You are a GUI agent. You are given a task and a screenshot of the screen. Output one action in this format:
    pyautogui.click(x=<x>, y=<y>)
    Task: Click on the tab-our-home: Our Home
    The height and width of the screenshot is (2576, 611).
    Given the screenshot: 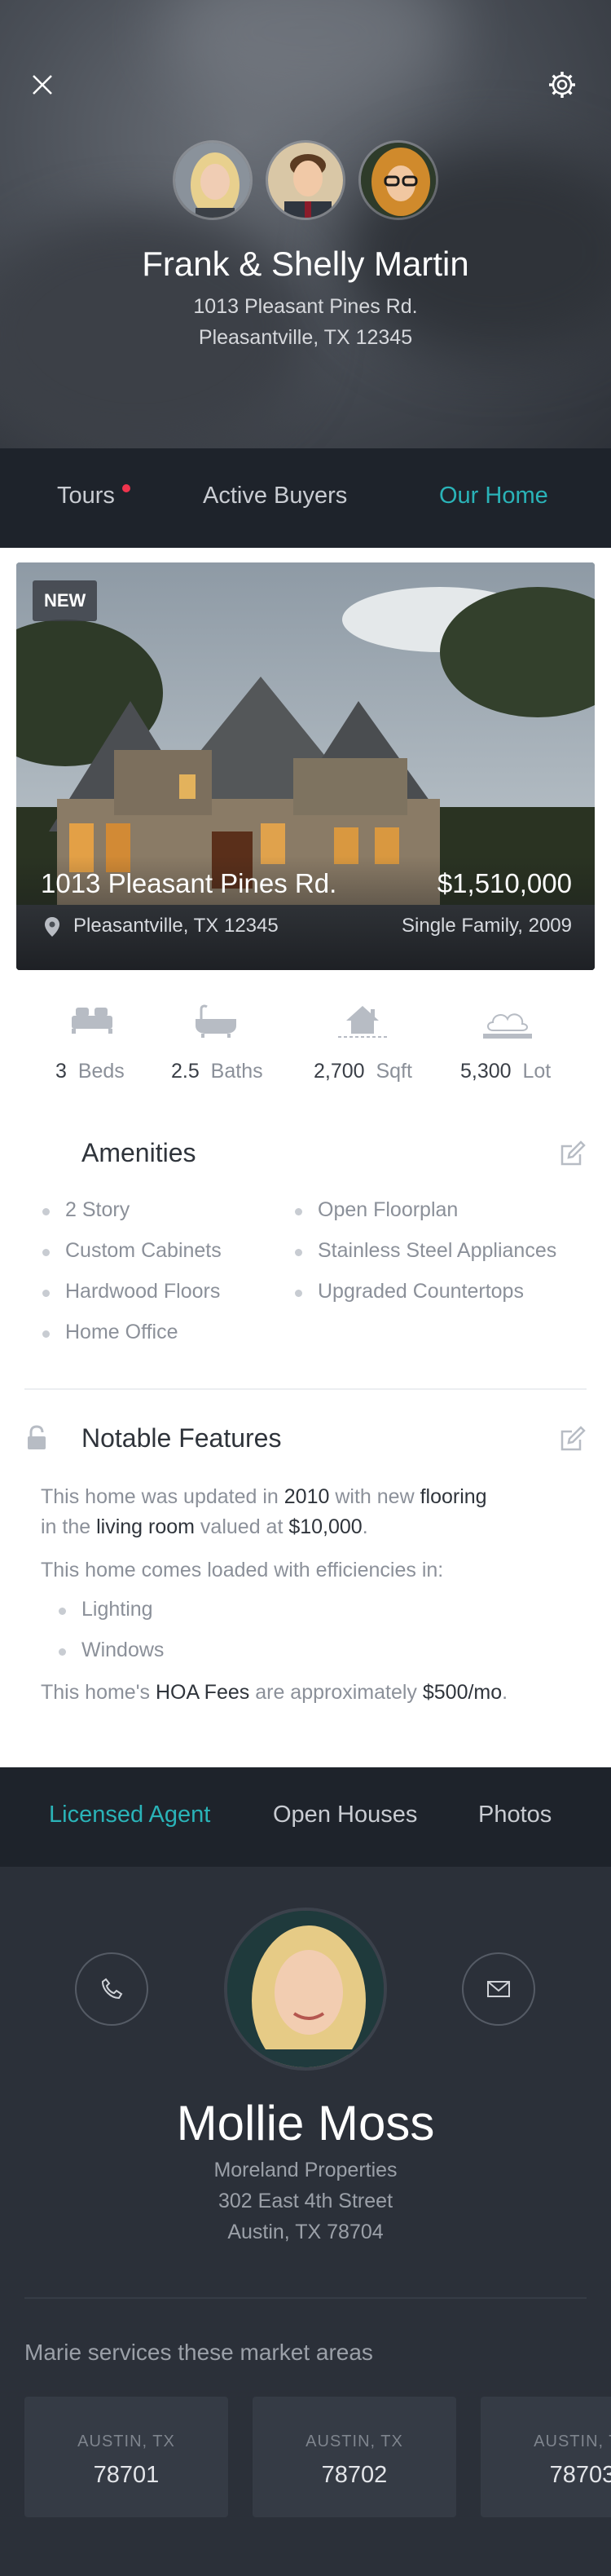 What is the action you would take?
    pyautogui.click(x=493, y=496)
    